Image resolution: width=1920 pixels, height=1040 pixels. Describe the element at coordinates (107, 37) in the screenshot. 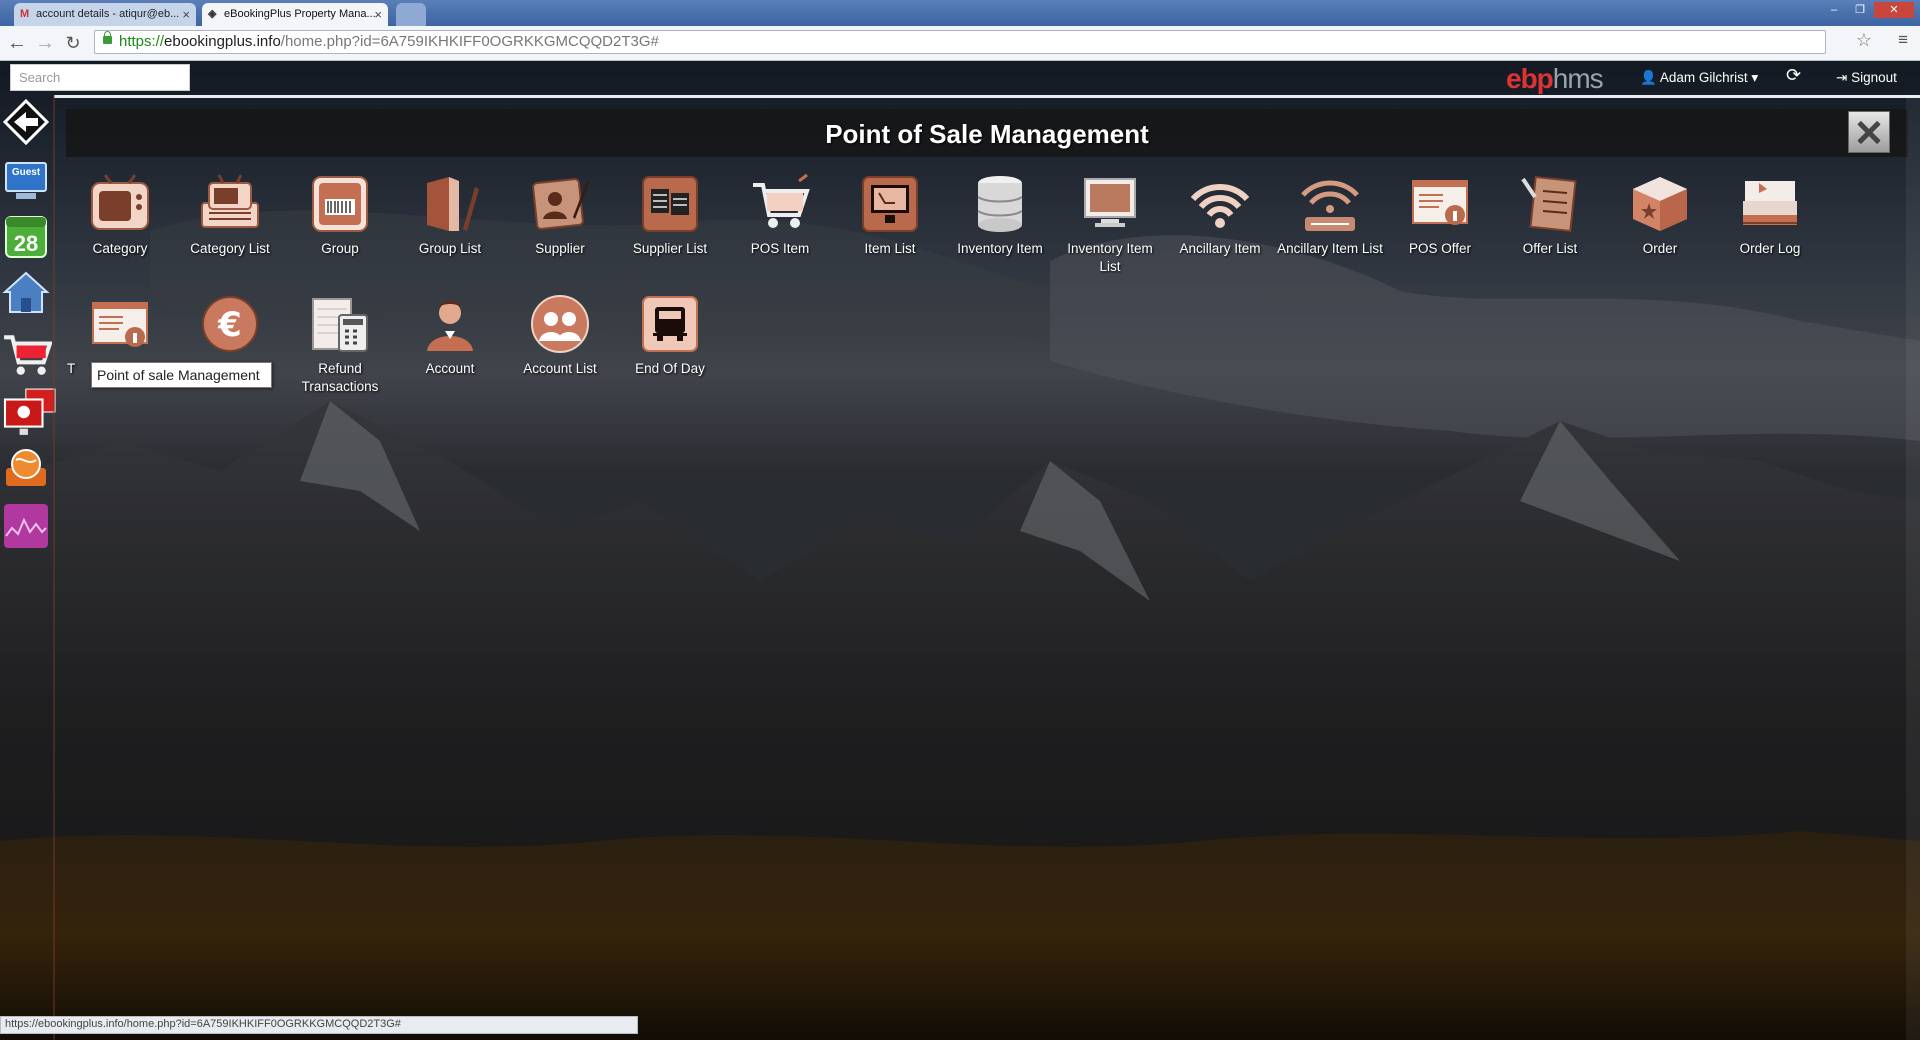

I see `lock-icon` at that location.